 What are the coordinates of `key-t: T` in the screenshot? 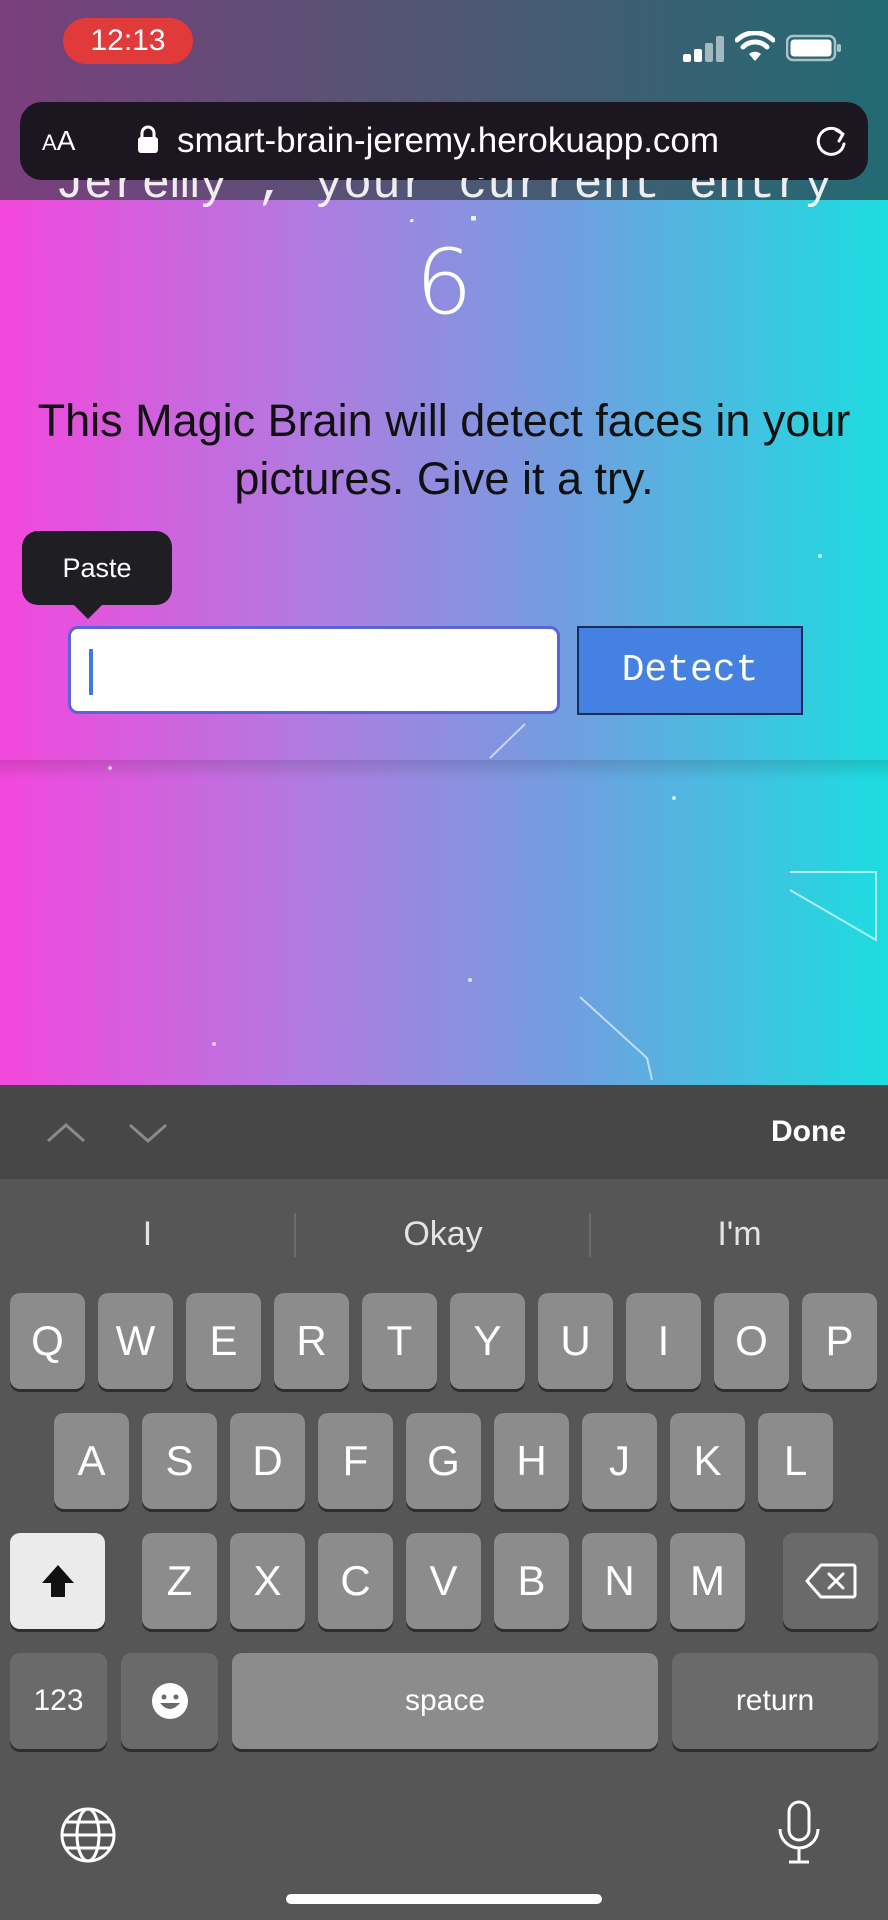 It's located at (399, 1341).